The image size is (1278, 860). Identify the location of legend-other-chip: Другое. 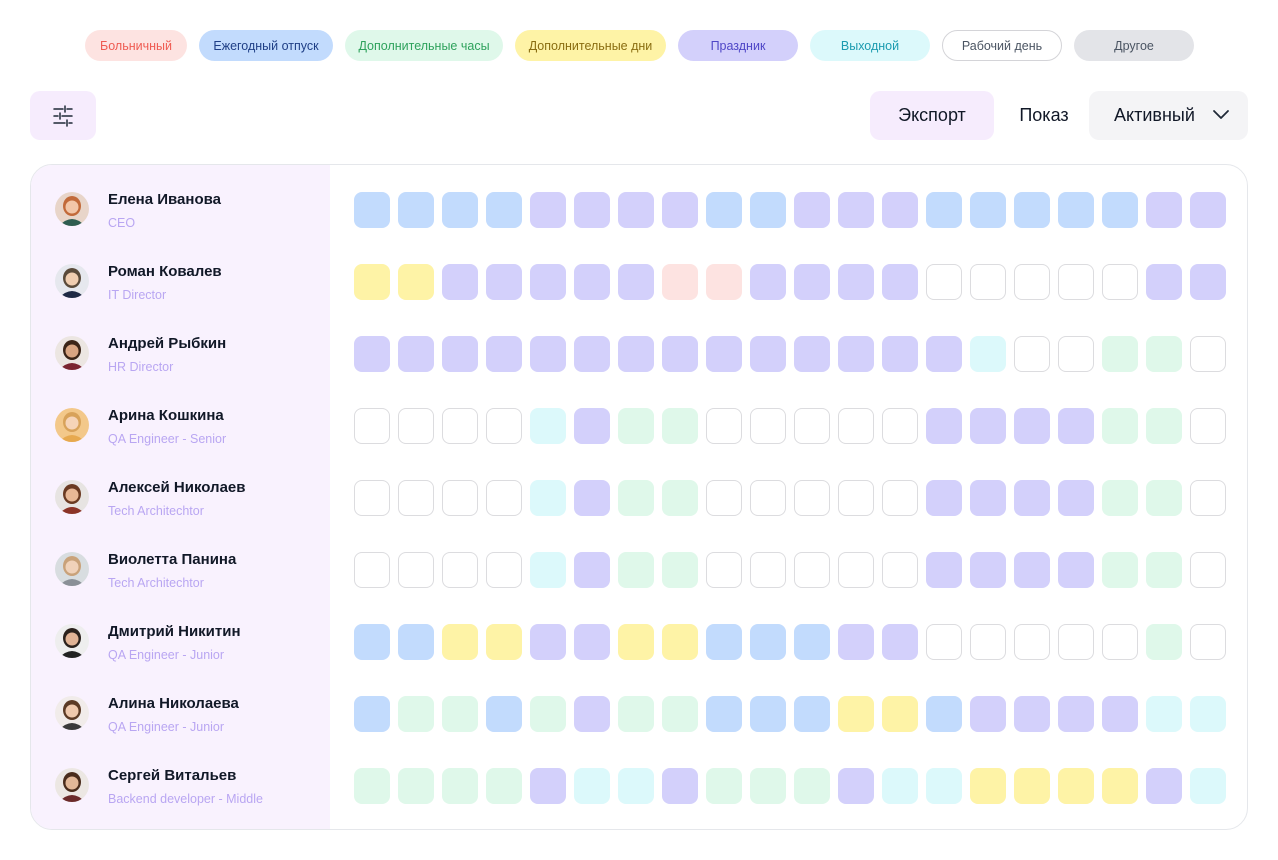
(1134, 45).